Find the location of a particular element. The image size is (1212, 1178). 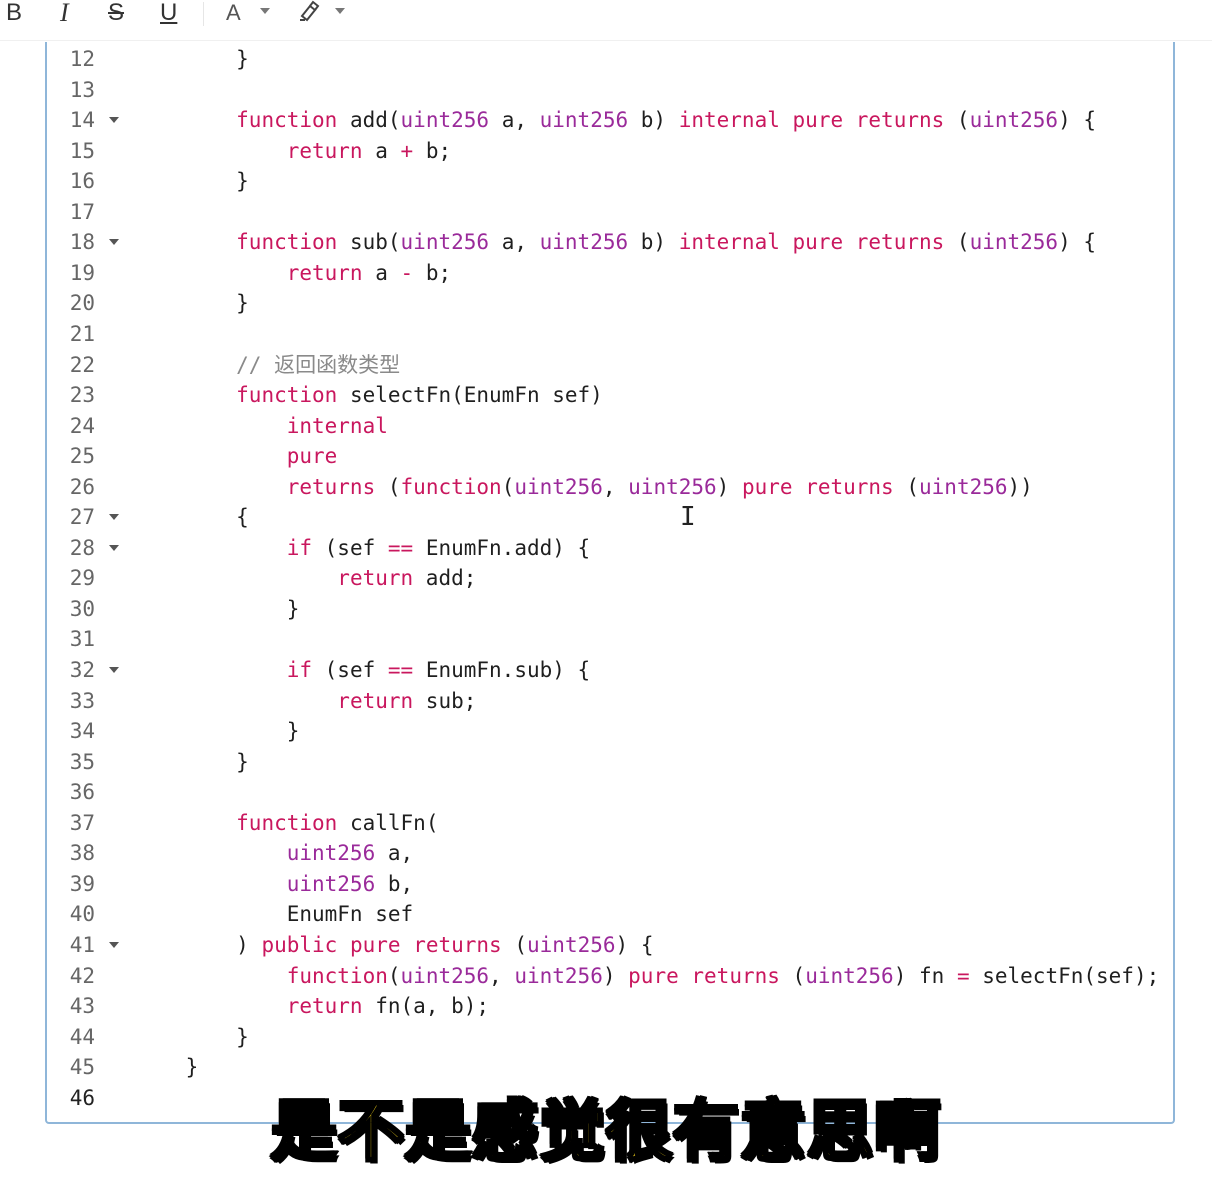

code-line: 24 internal is located at coordinates (610, 426).